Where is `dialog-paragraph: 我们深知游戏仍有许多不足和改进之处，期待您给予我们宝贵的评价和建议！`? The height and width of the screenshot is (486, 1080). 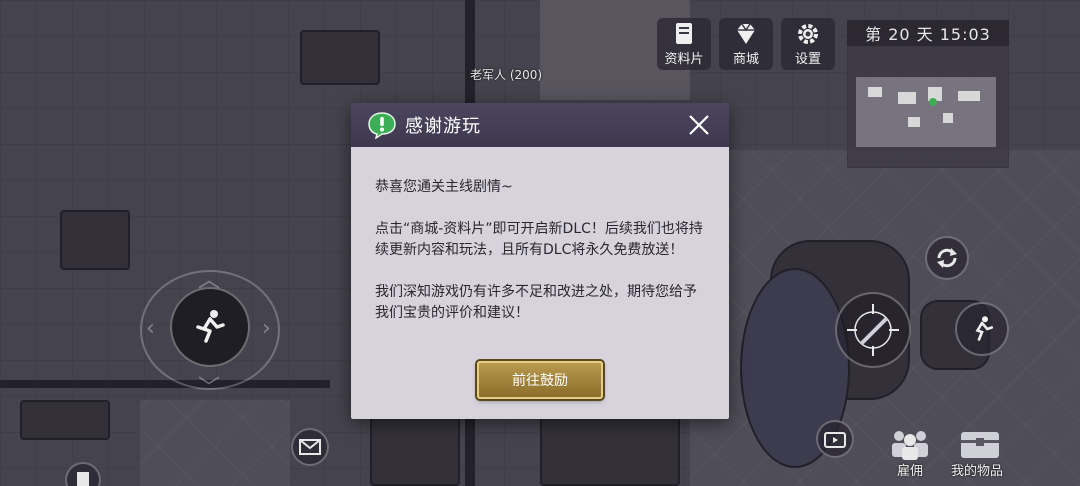 dialog-paragraph: 我们深知游戏仍有许多不足和改进之处，期待您给予我们宝贵的评价和建议！ is located at coordinates (536, 302).